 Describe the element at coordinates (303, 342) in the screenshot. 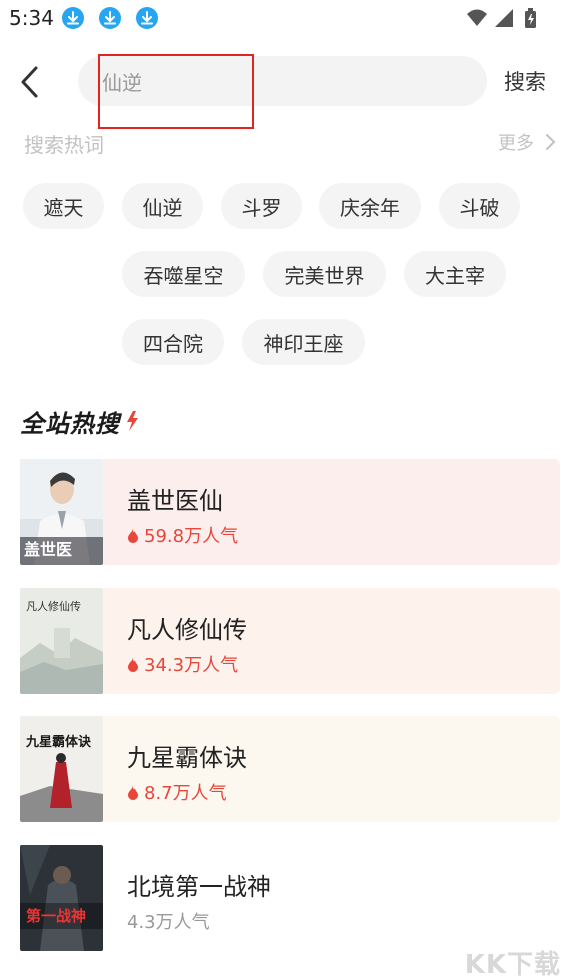

I see `hot-tag: 神印王座` at that location.